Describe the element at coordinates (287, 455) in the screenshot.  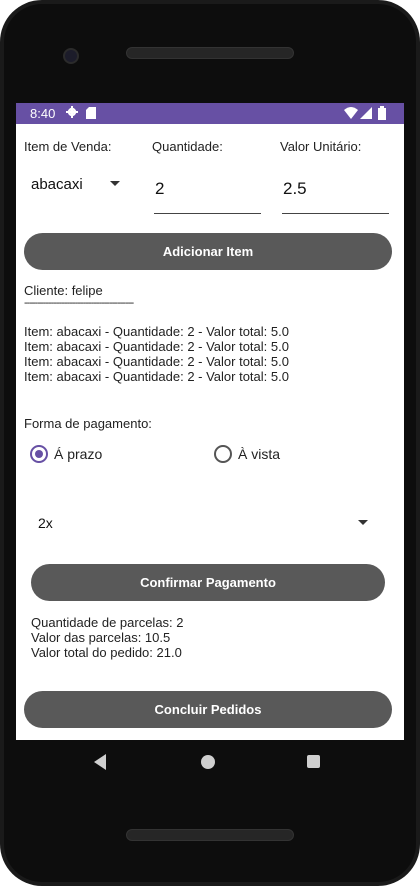
I see `radio-cash: À vista` at that location.